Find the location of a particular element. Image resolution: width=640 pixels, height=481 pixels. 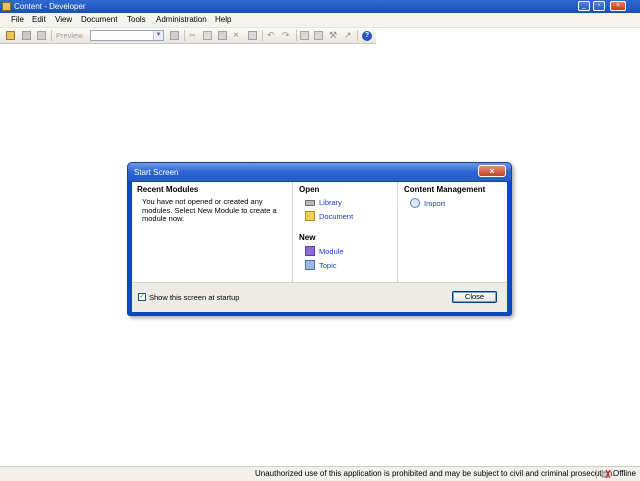

folder-icon is located at coordinates (310, 216).